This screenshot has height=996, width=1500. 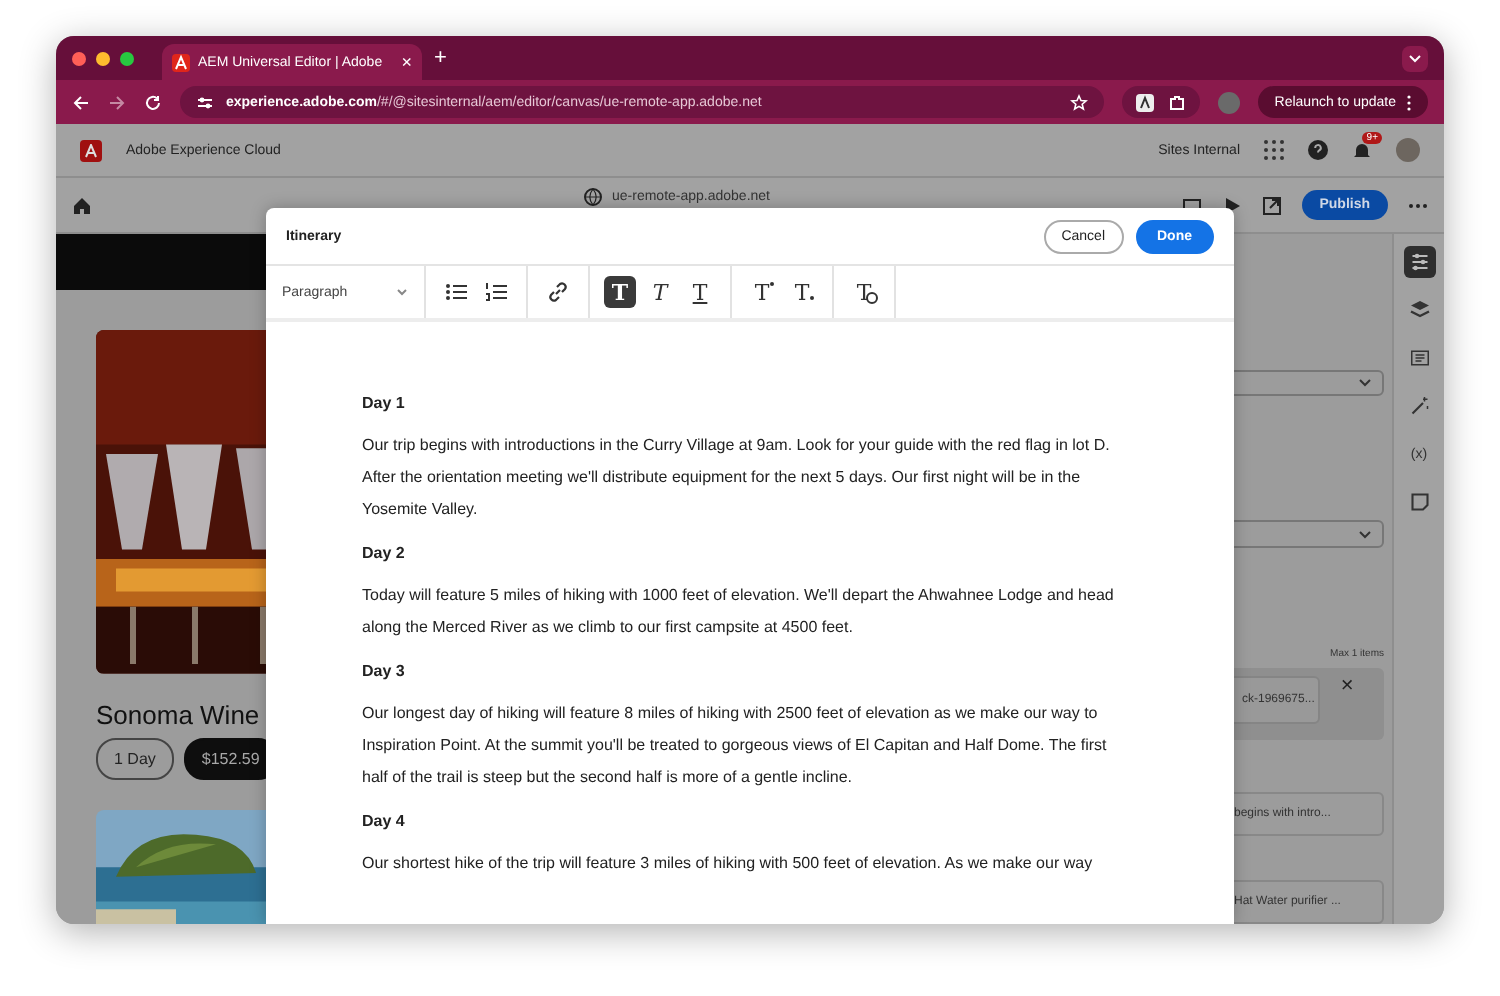 I want to click on open-external-icon, so click(x=1271, y=205).